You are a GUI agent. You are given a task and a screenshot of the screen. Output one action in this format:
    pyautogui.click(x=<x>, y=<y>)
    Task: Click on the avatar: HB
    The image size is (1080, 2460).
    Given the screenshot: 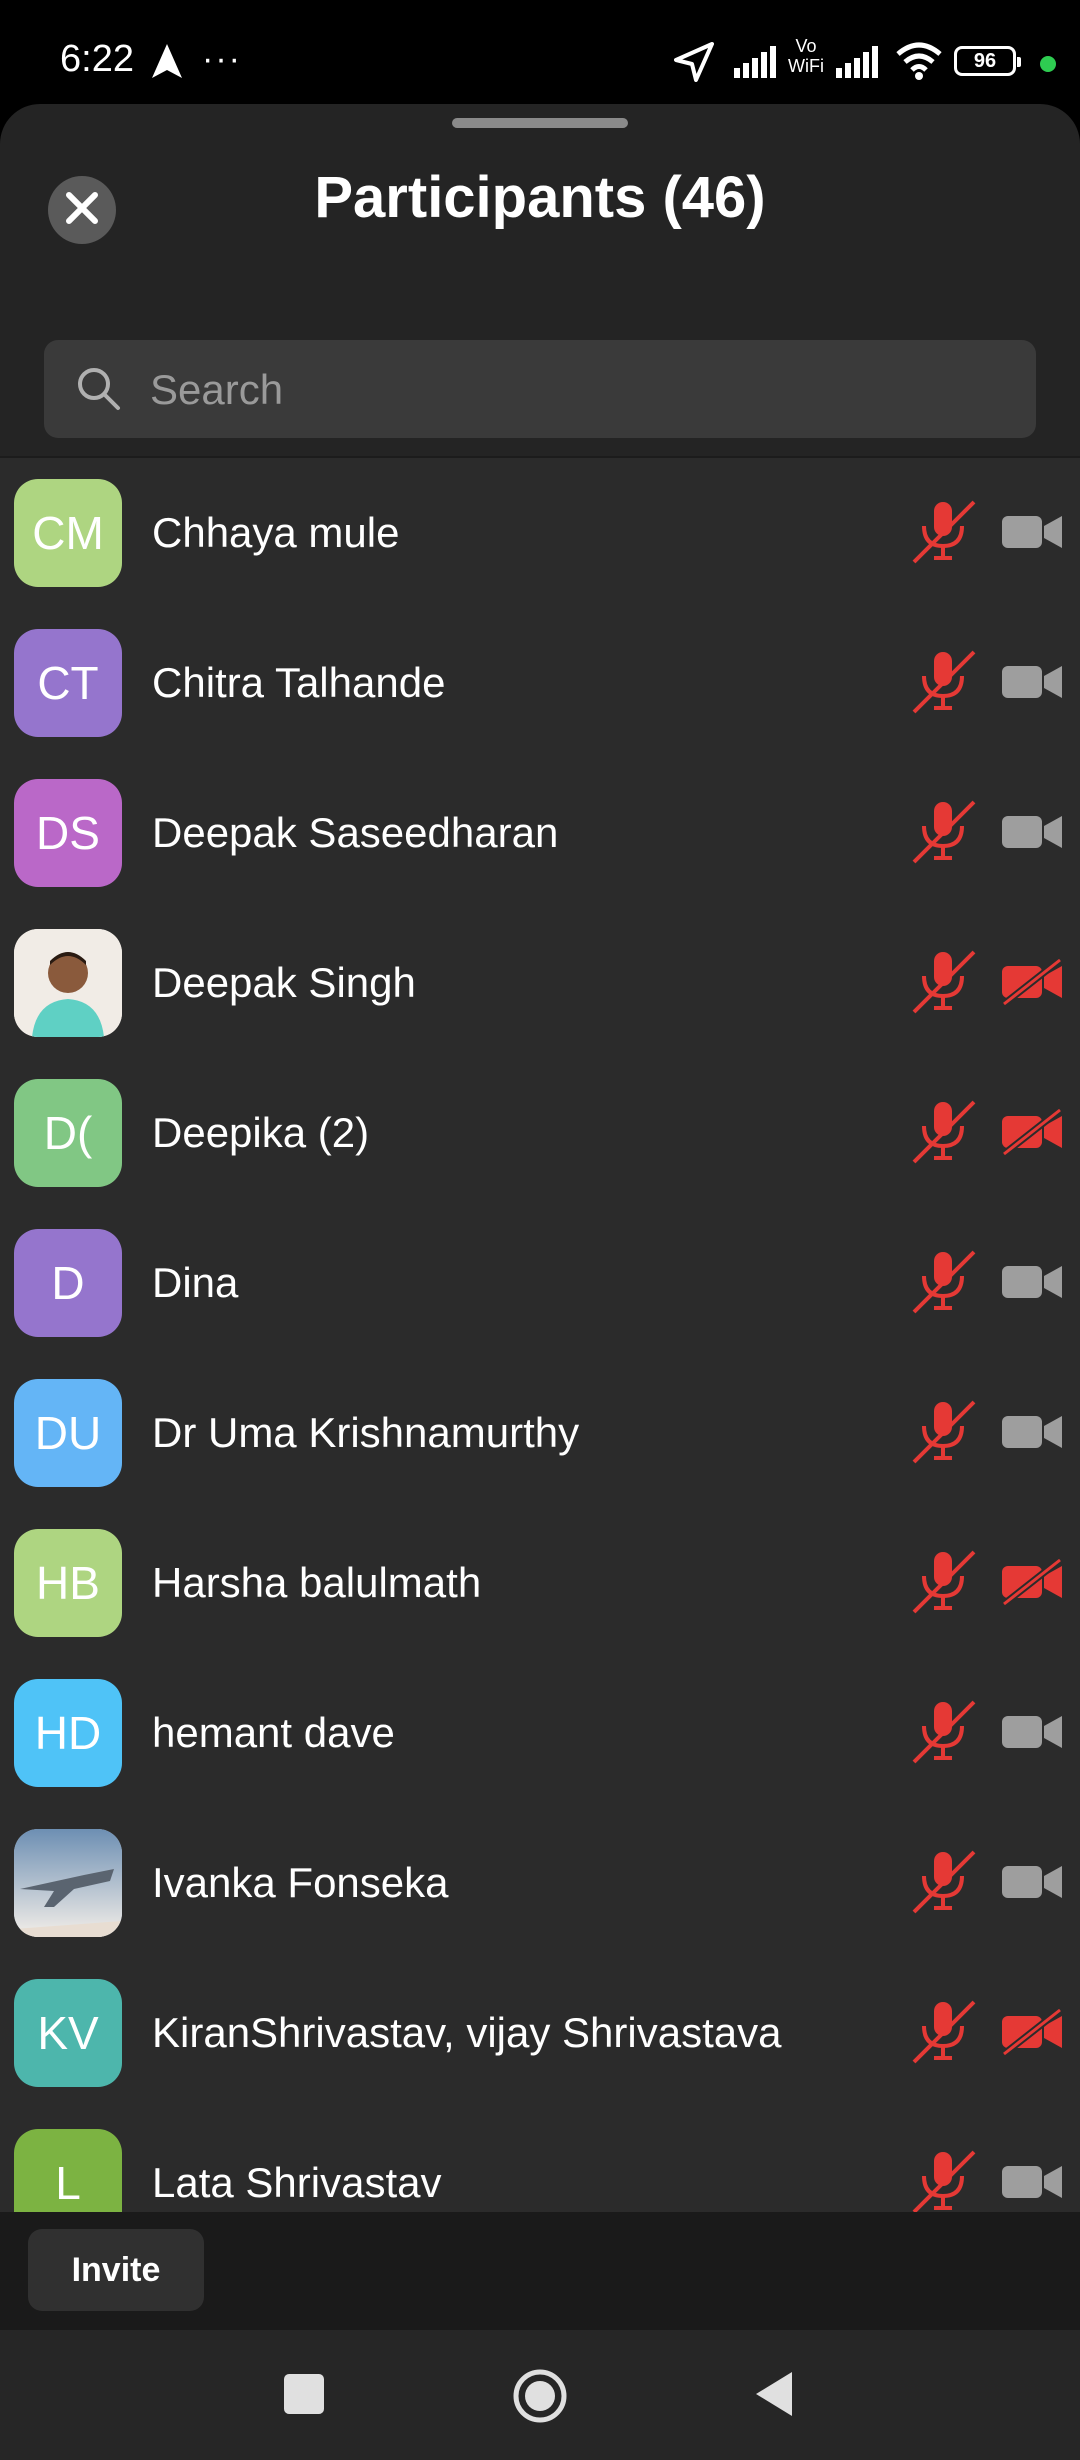 What is the action you would take?
    pyautogui.click(x=68, y=1583)
    